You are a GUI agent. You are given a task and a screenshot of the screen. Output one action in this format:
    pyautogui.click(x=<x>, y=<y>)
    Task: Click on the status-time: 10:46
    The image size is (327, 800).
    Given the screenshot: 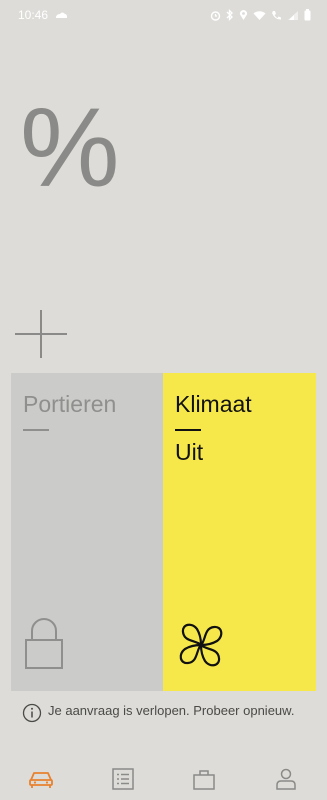 What is the action you would take?
    pyautogui.click(x=33, y=15)
    